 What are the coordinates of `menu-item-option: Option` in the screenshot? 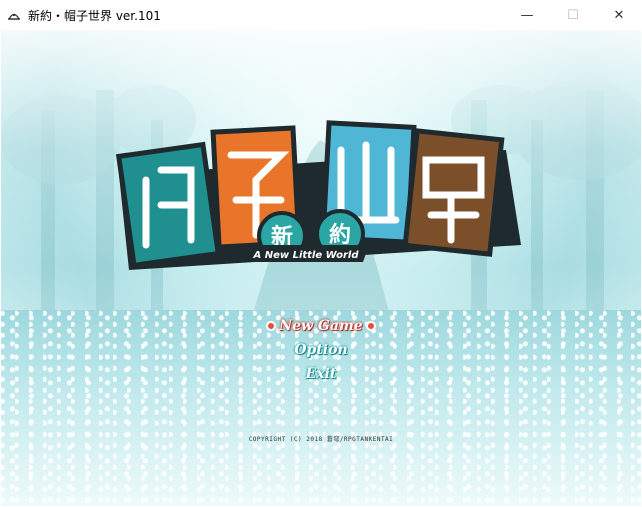 It's located at (321, 350).